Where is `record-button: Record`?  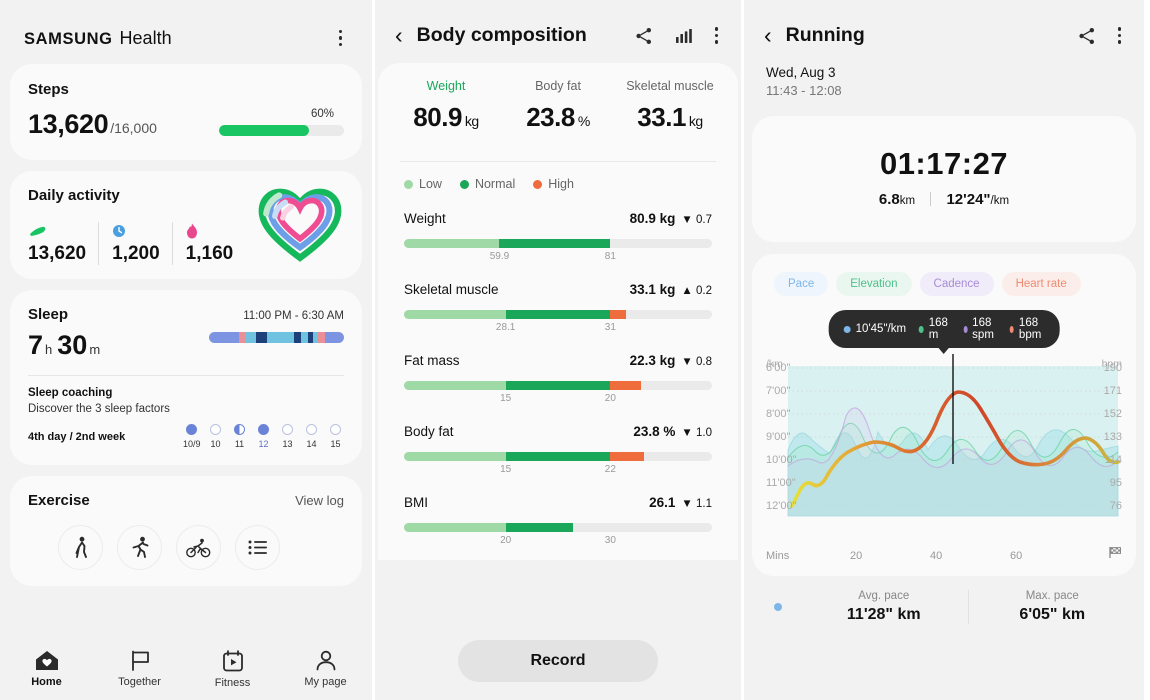
record-button: Record is located at coordinates (558, 661).